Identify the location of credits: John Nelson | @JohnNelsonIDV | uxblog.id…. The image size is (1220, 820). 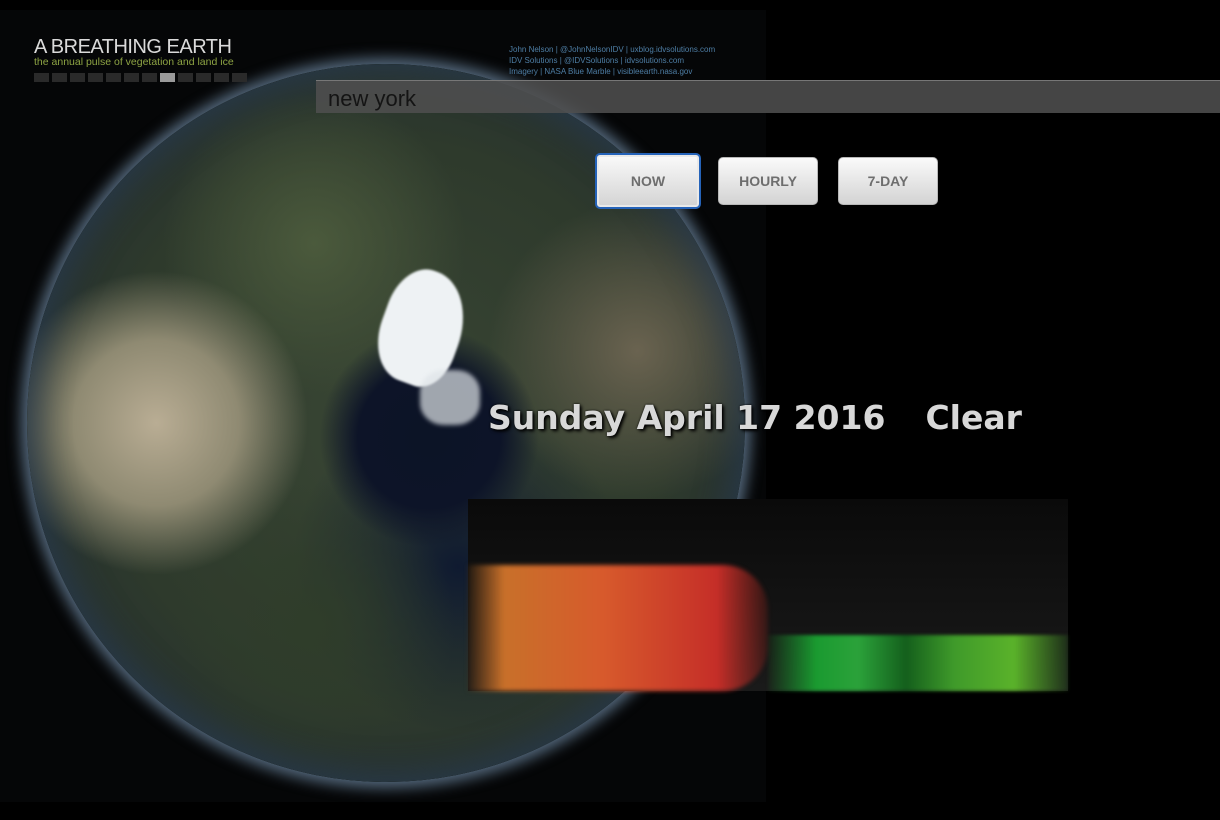
(612, 60).